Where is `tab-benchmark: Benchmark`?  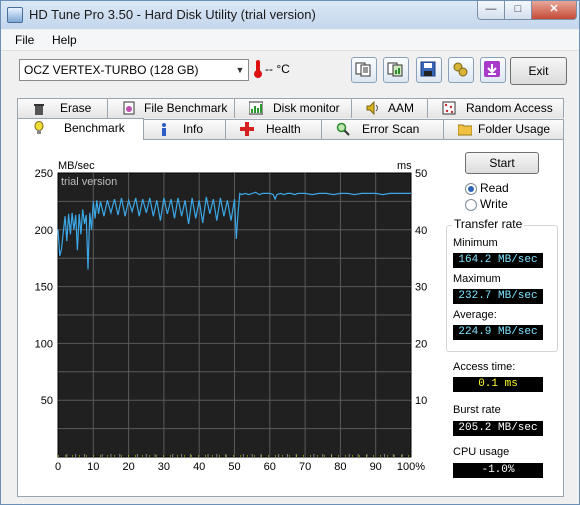 tab-benchmark: Benchmark is located at coordinates (80, 129).